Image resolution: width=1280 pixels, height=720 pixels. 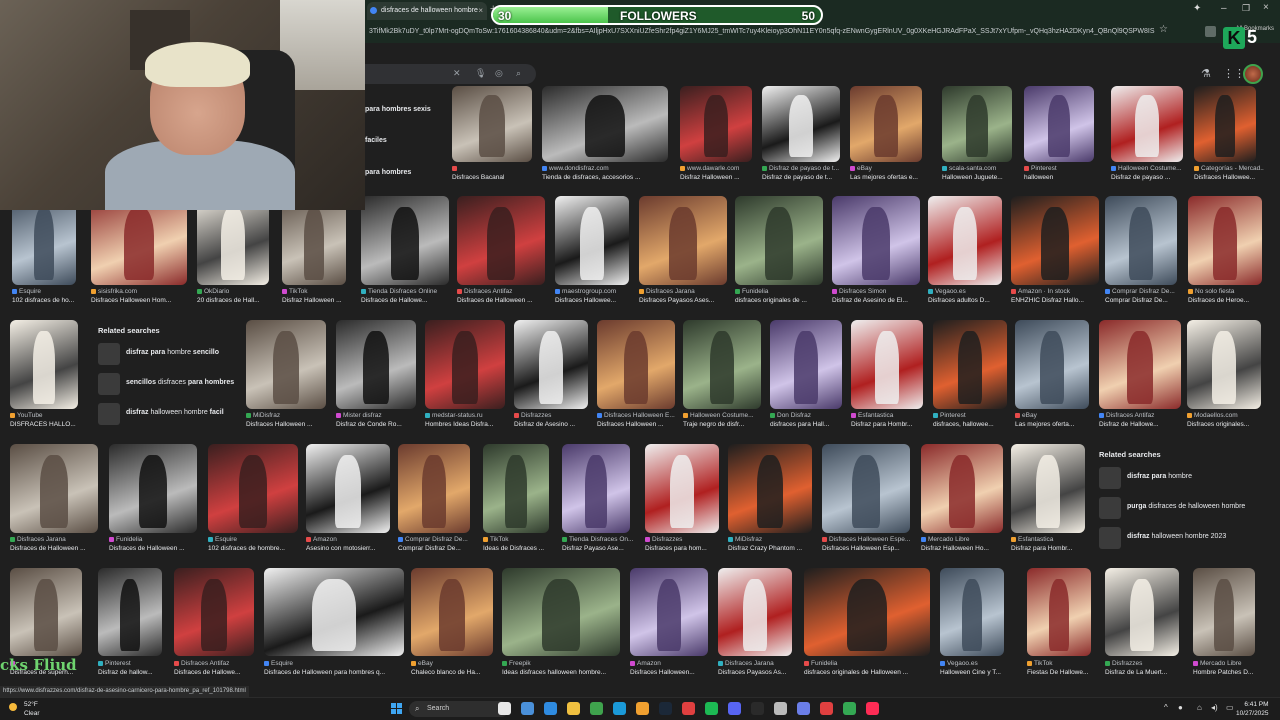 I want to click on labs-icon: ⚗, so click(x=1206, y=73).